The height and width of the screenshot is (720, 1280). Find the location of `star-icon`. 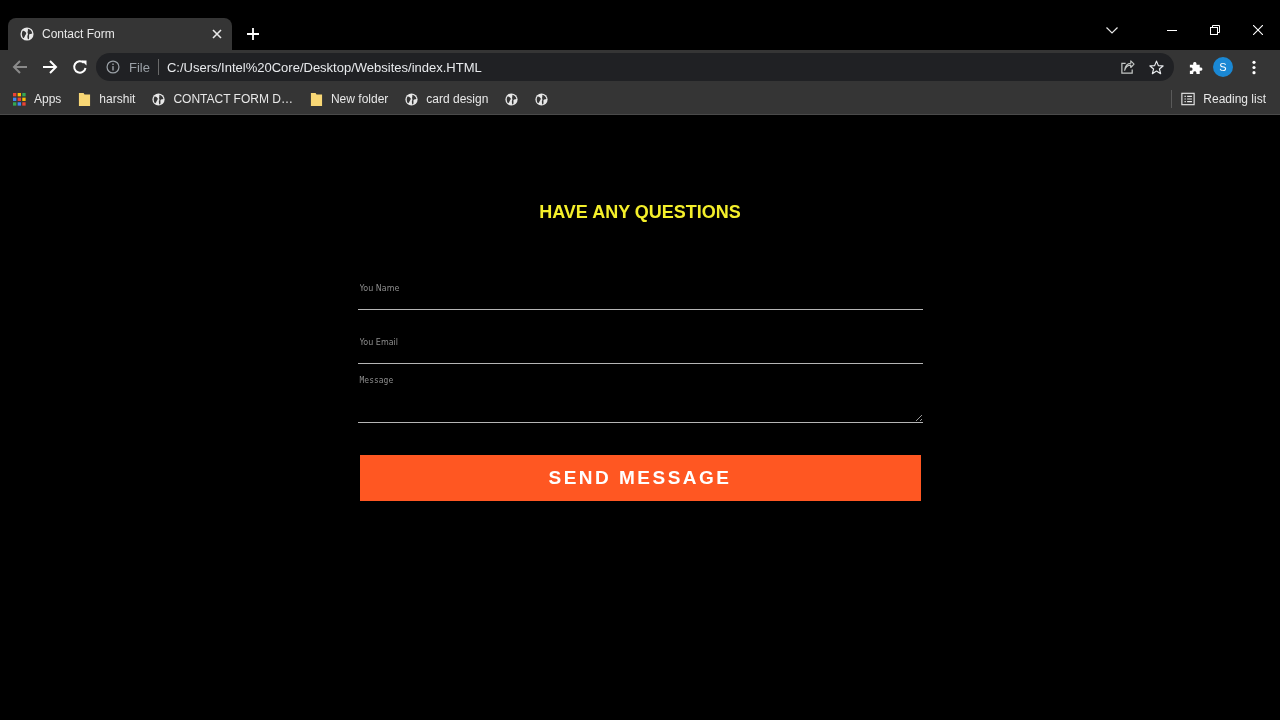

star-icon is located at coordinates (1156, 67).